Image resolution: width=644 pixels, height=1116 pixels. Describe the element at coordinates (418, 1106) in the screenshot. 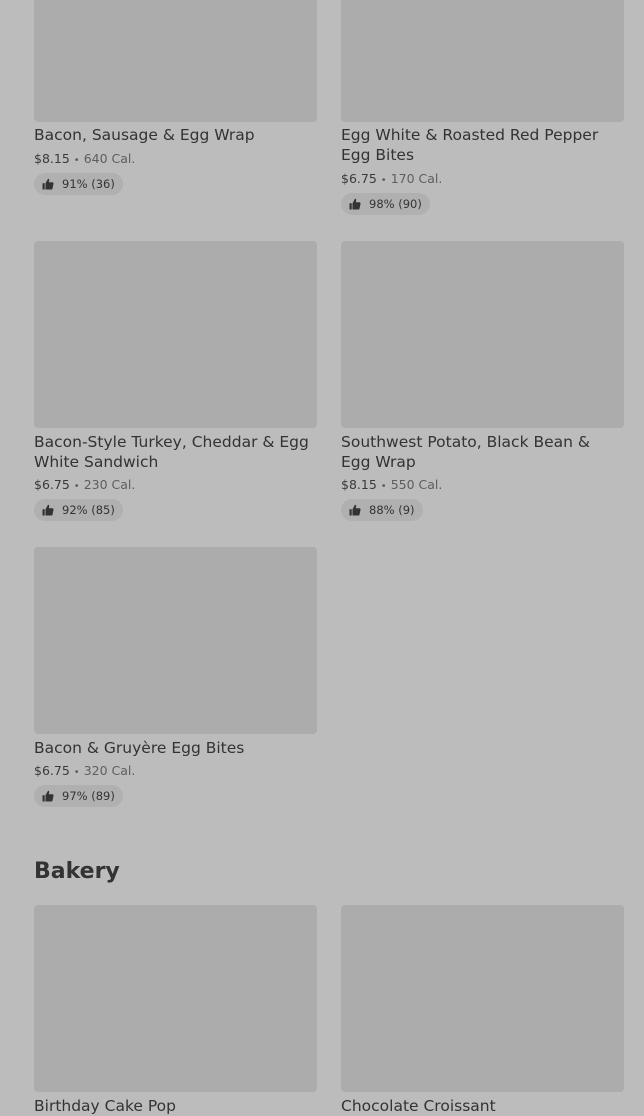

I see `menu-item-name: Chocolate Croissant` at that location.